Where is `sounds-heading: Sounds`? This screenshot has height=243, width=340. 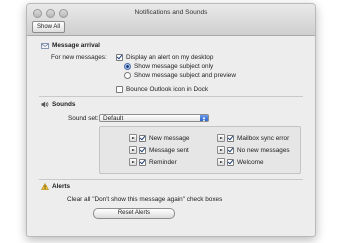 sounds-heading: Sounds is located at coordinates (58, 104).